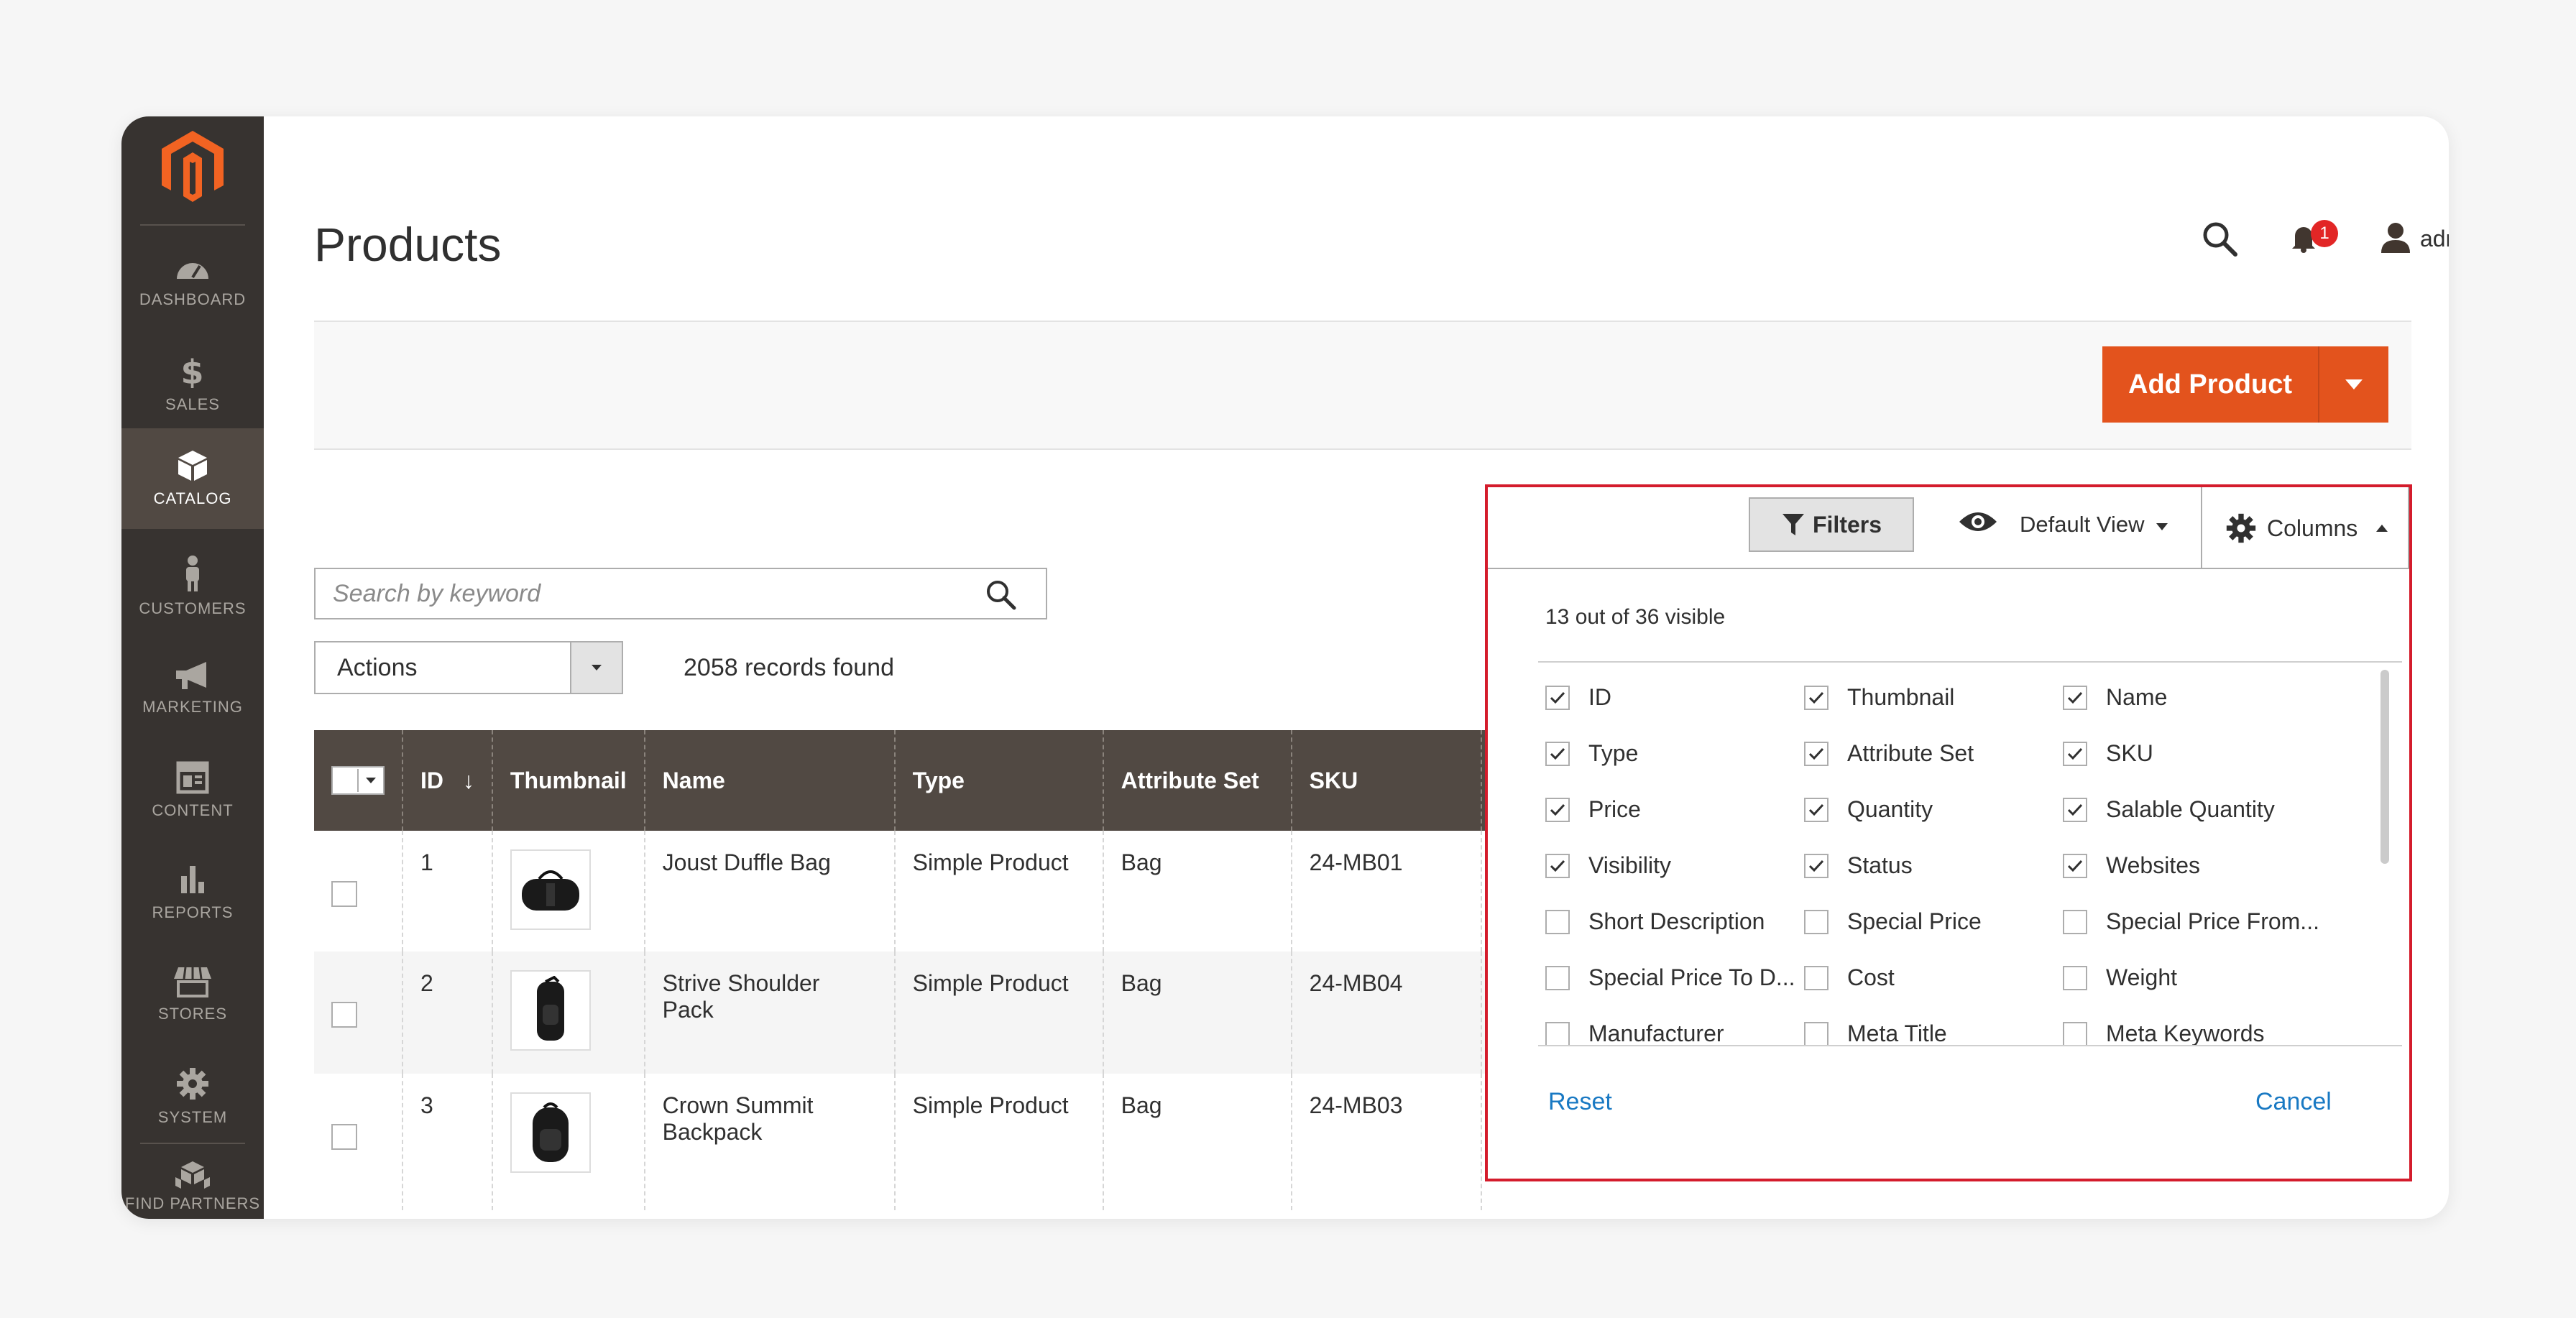  Describe the element at coordinates (192, 707) in the screenshot. I see `sidebar-item-label: MARKETING` at that location.